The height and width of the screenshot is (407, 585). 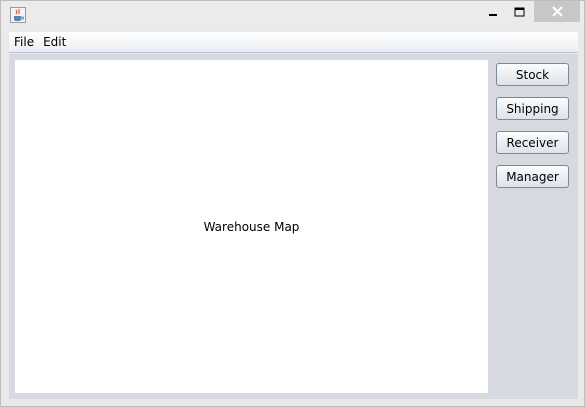 I want to click on manager-button: Manager, so click(x=532, y=176).